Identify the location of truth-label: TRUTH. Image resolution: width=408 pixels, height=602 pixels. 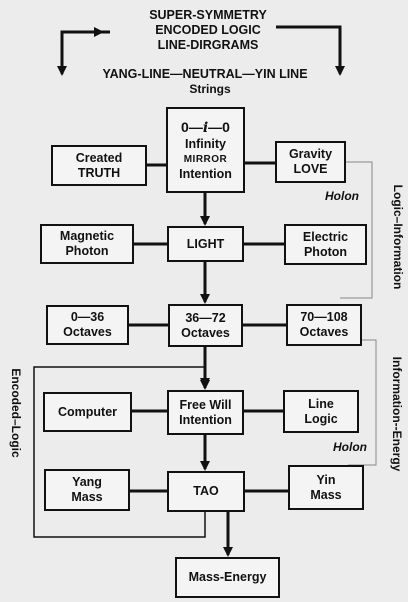
(99, 172).